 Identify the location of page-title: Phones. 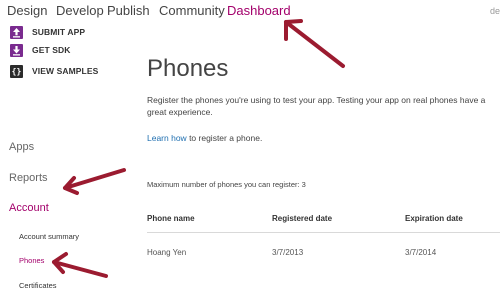
(188, 68).